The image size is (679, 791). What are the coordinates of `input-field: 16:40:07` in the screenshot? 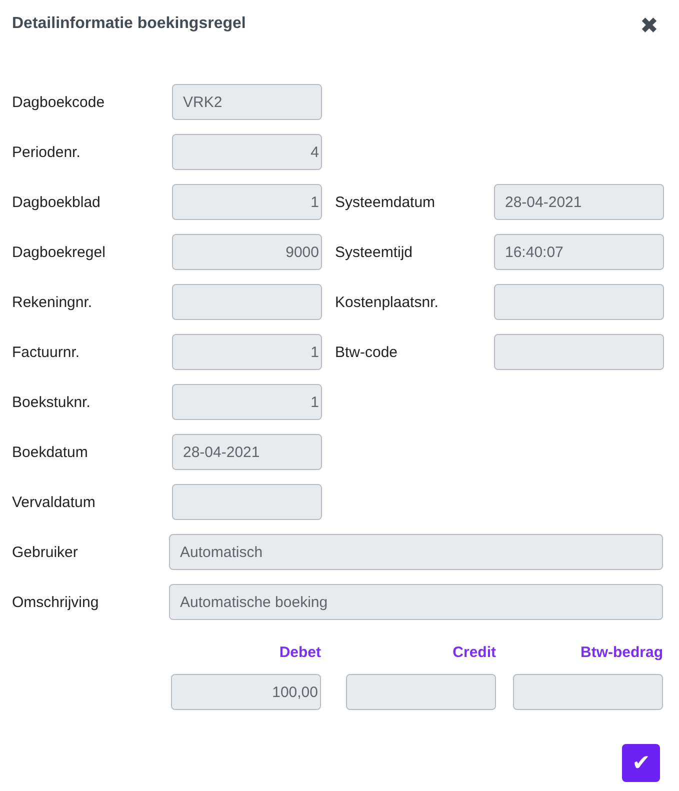 It's located at (579, 252).